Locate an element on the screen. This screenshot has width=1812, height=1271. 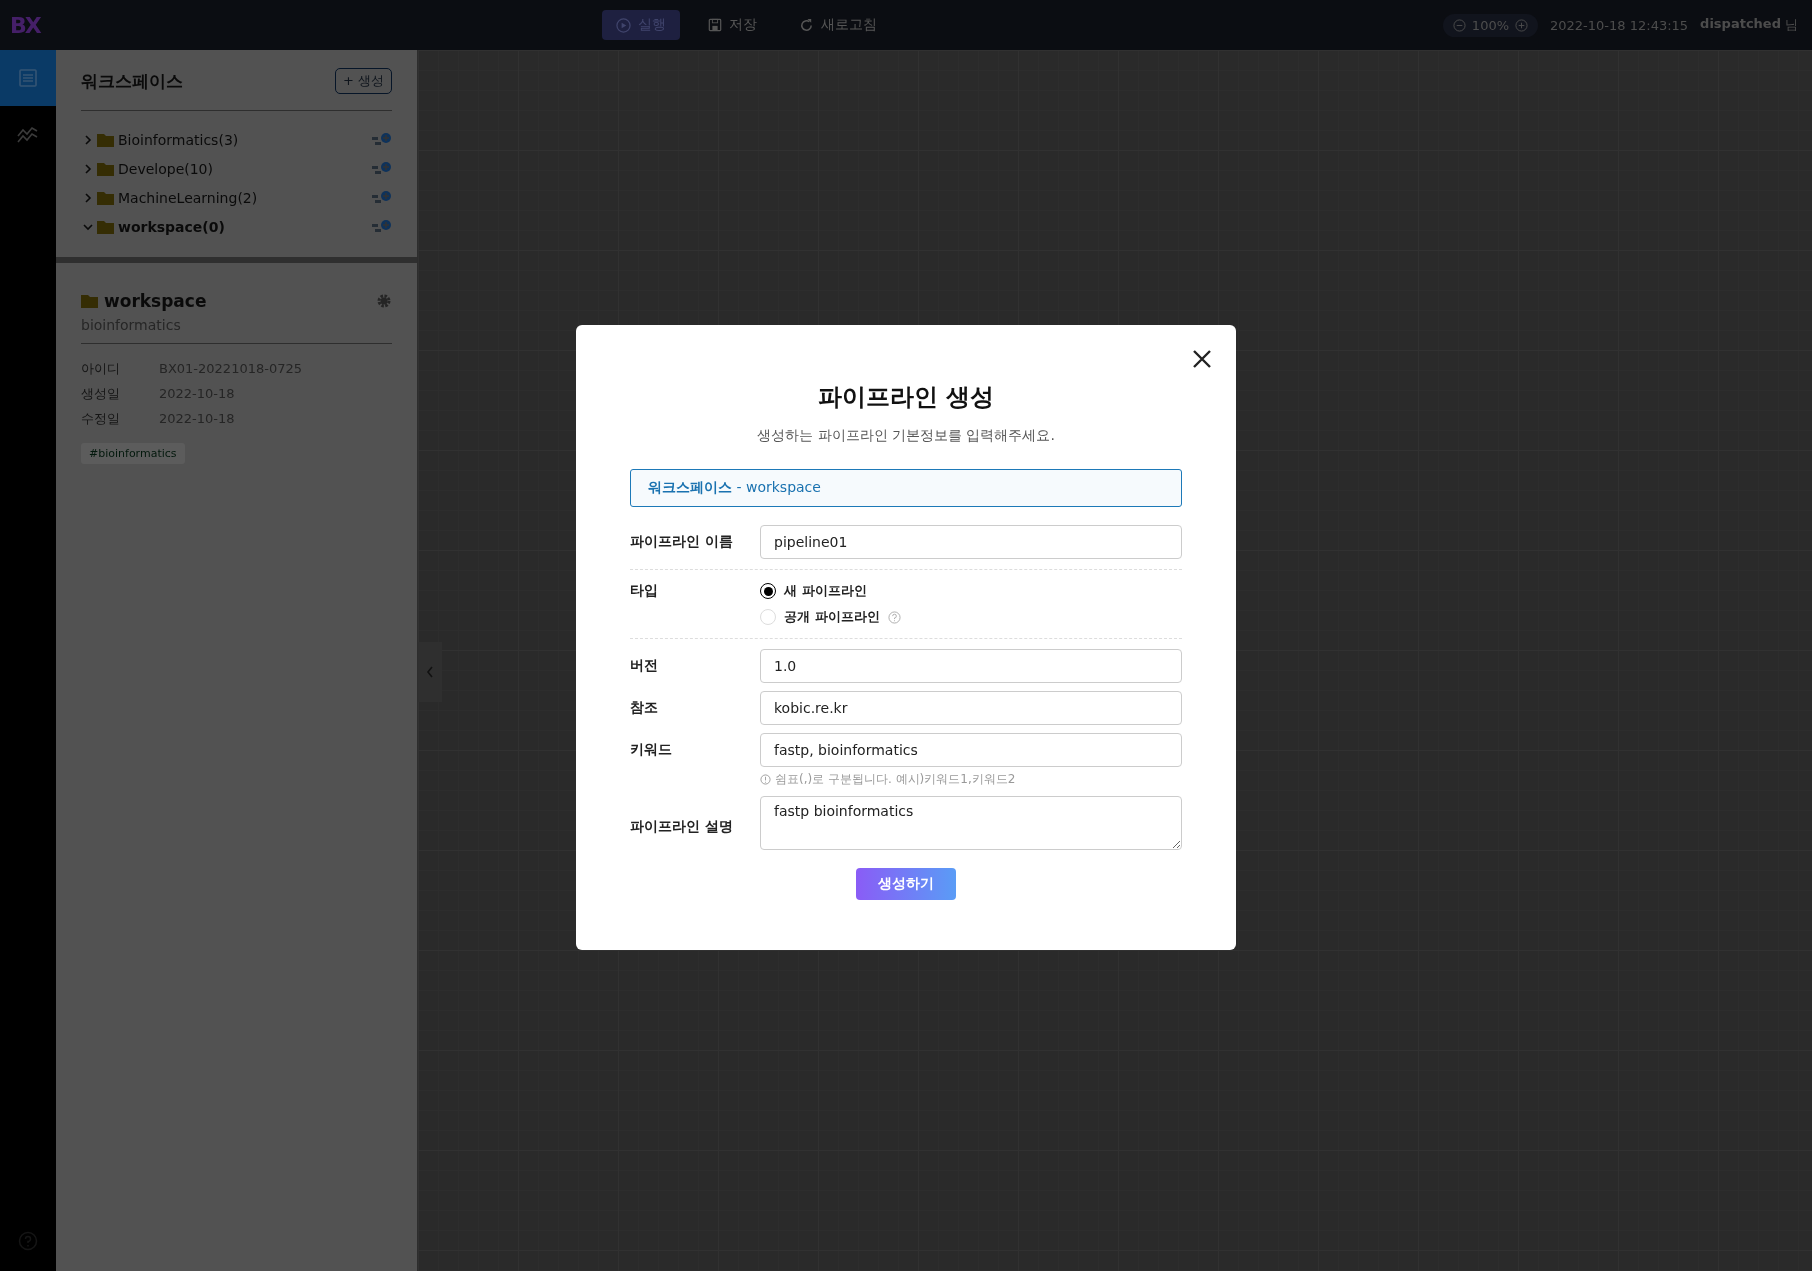
detail-label: 수정일 is located at coordinates (101, 418).